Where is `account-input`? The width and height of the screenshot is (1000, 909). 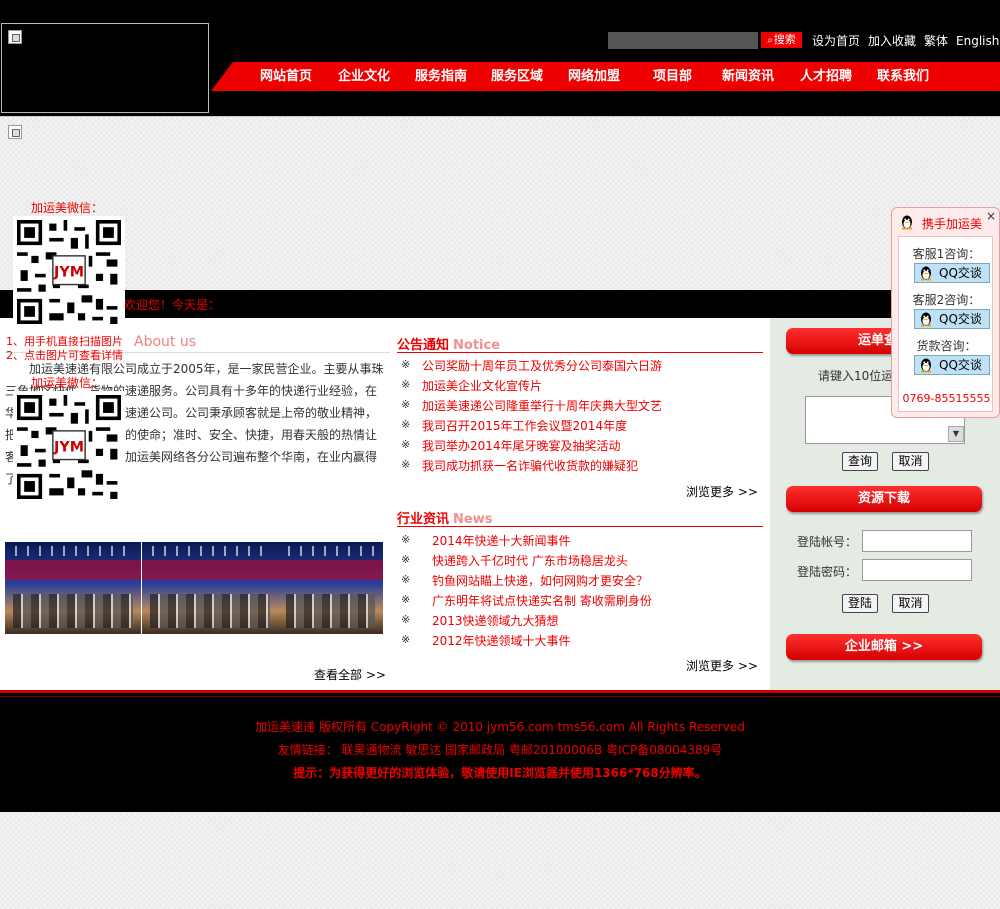
account-input is located at coordinates (917, 541).